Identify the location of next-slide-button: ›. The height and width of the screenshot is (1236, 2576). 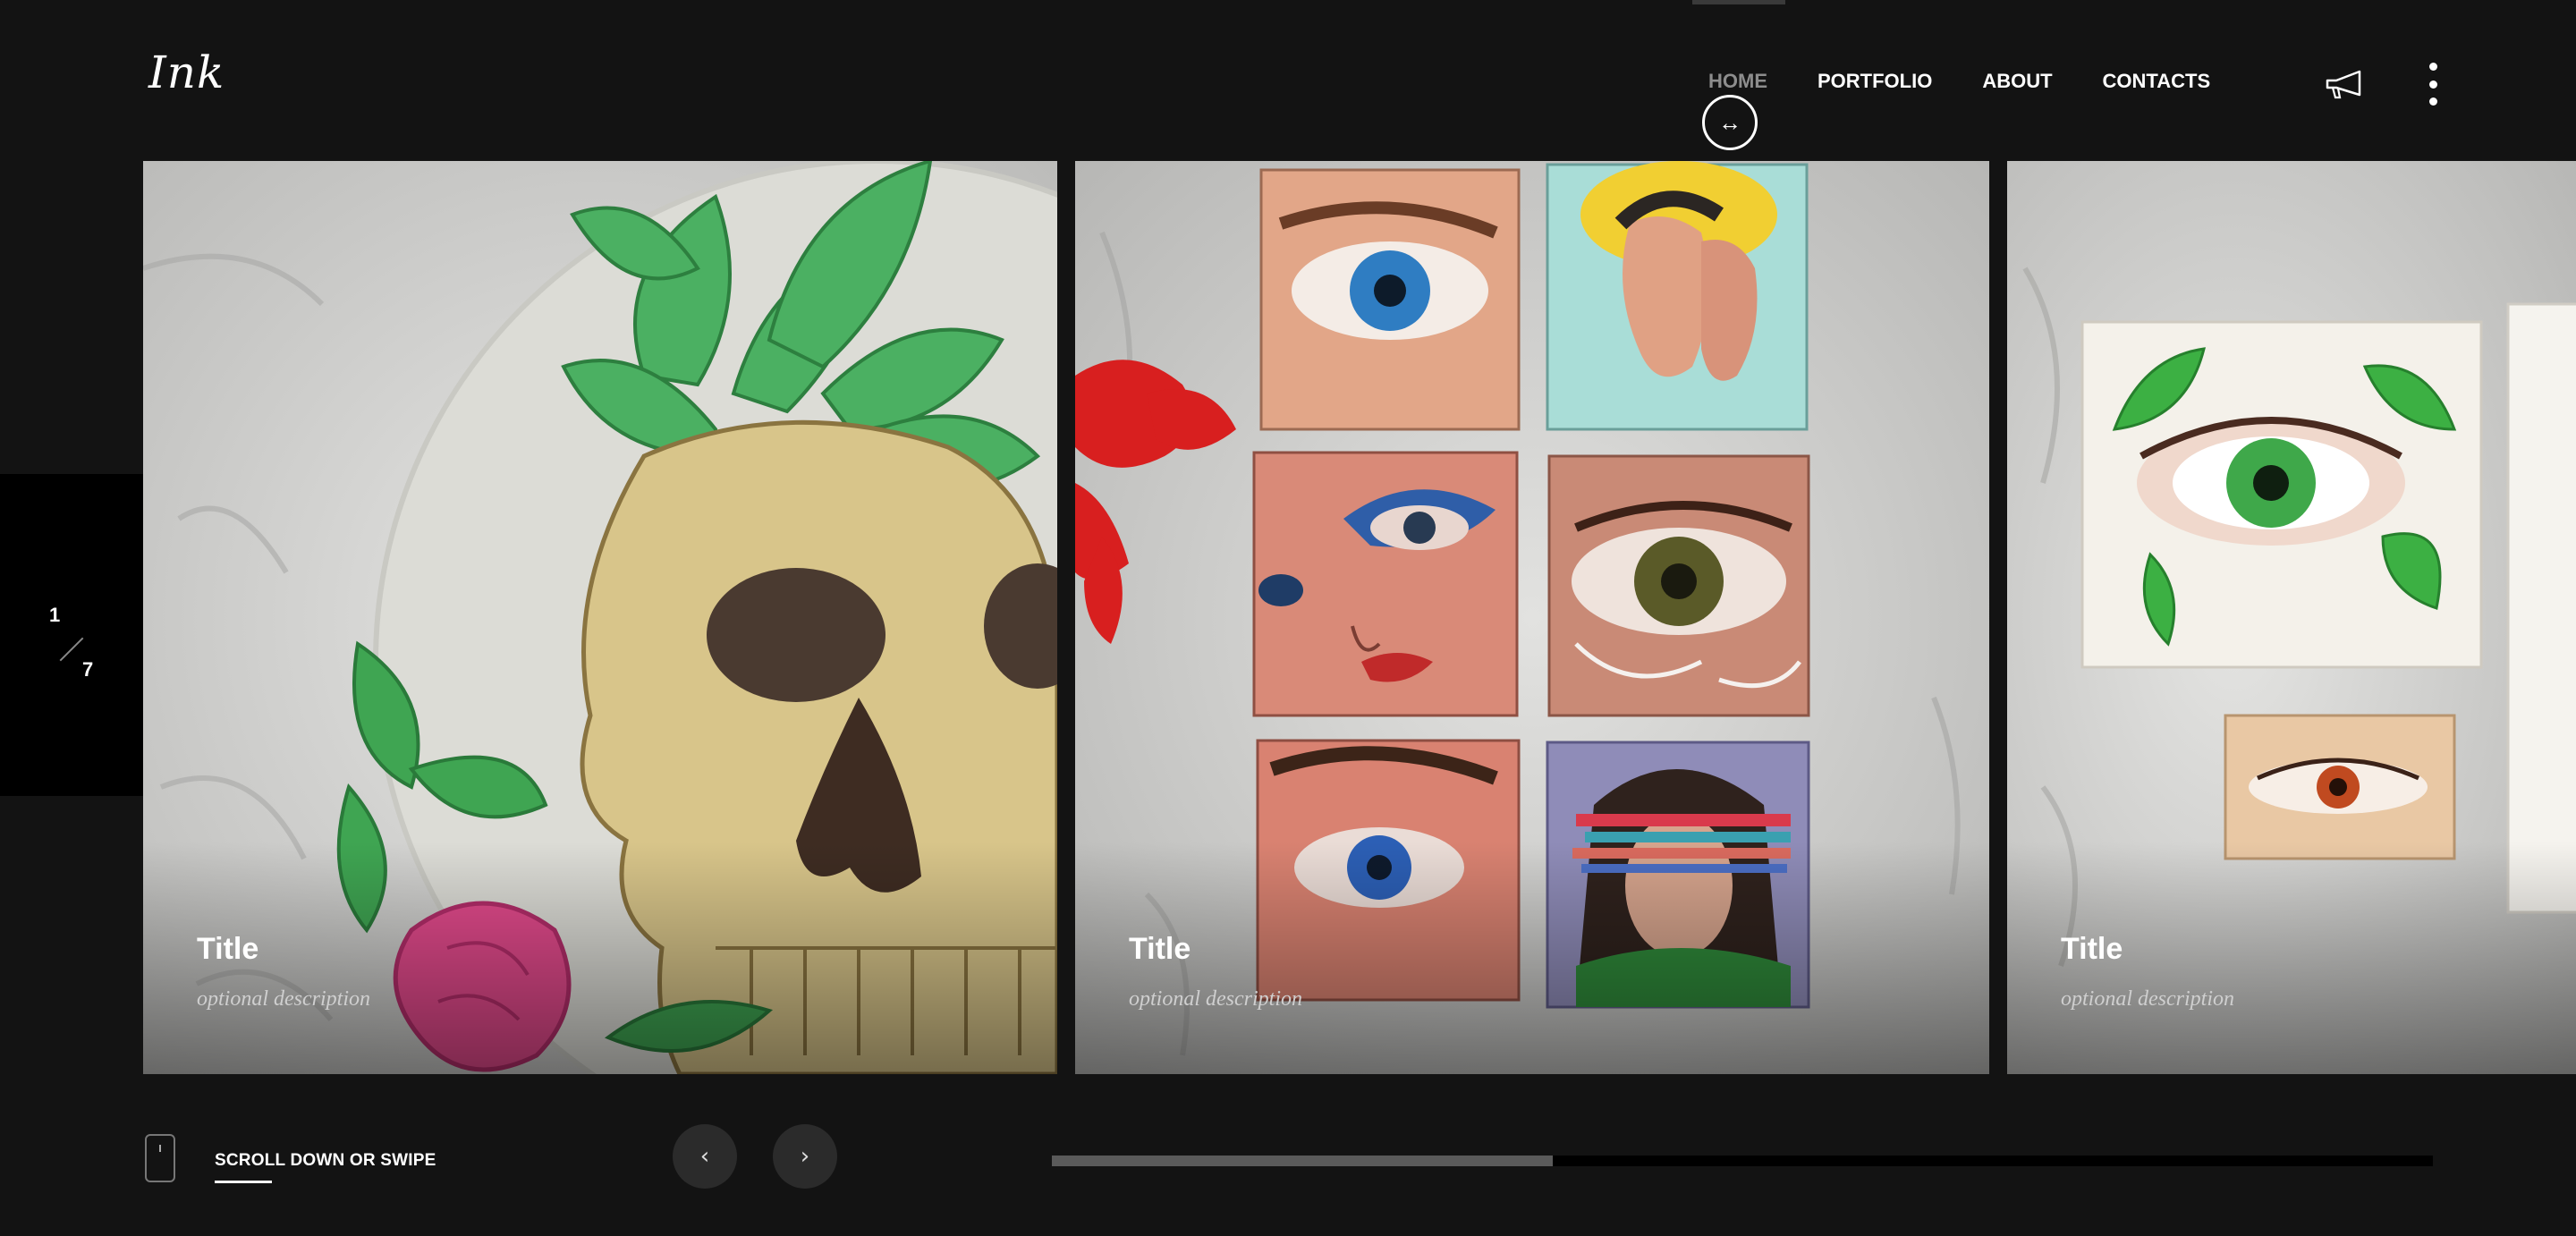
(805, 1157).